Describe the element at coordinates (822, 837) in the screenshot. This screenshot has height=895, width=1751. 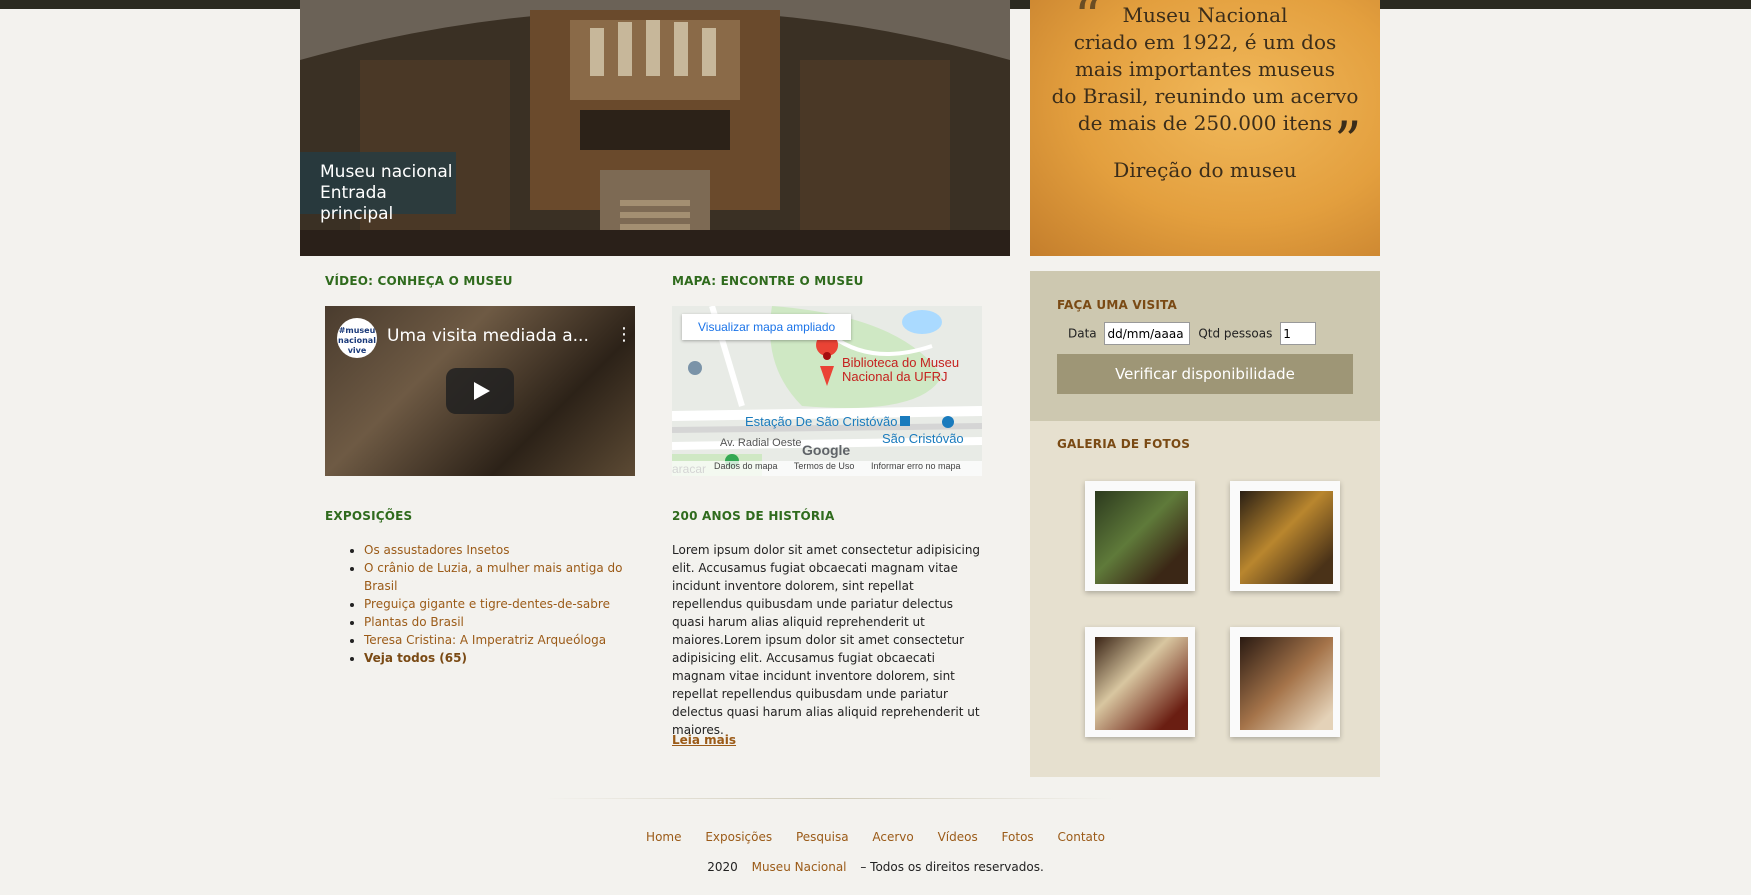
I see `footer-link-pesquisa: Pesquisa` at that location.